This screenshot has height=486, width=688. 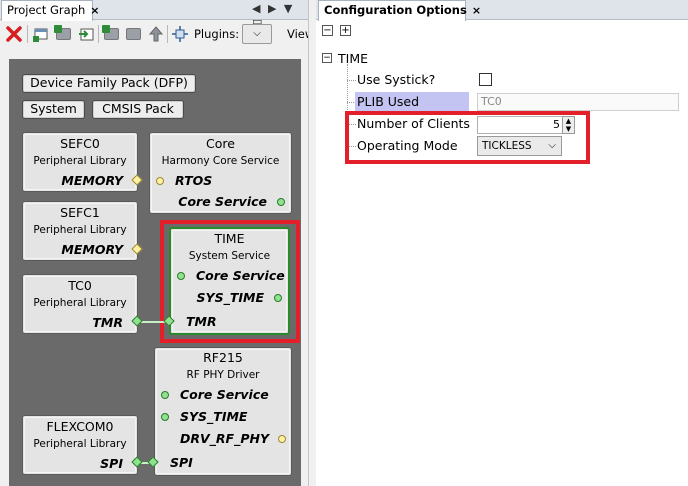 I want to click on node-tc0: TC0 Peripheral Library TMR, so click(x=80, y=304).